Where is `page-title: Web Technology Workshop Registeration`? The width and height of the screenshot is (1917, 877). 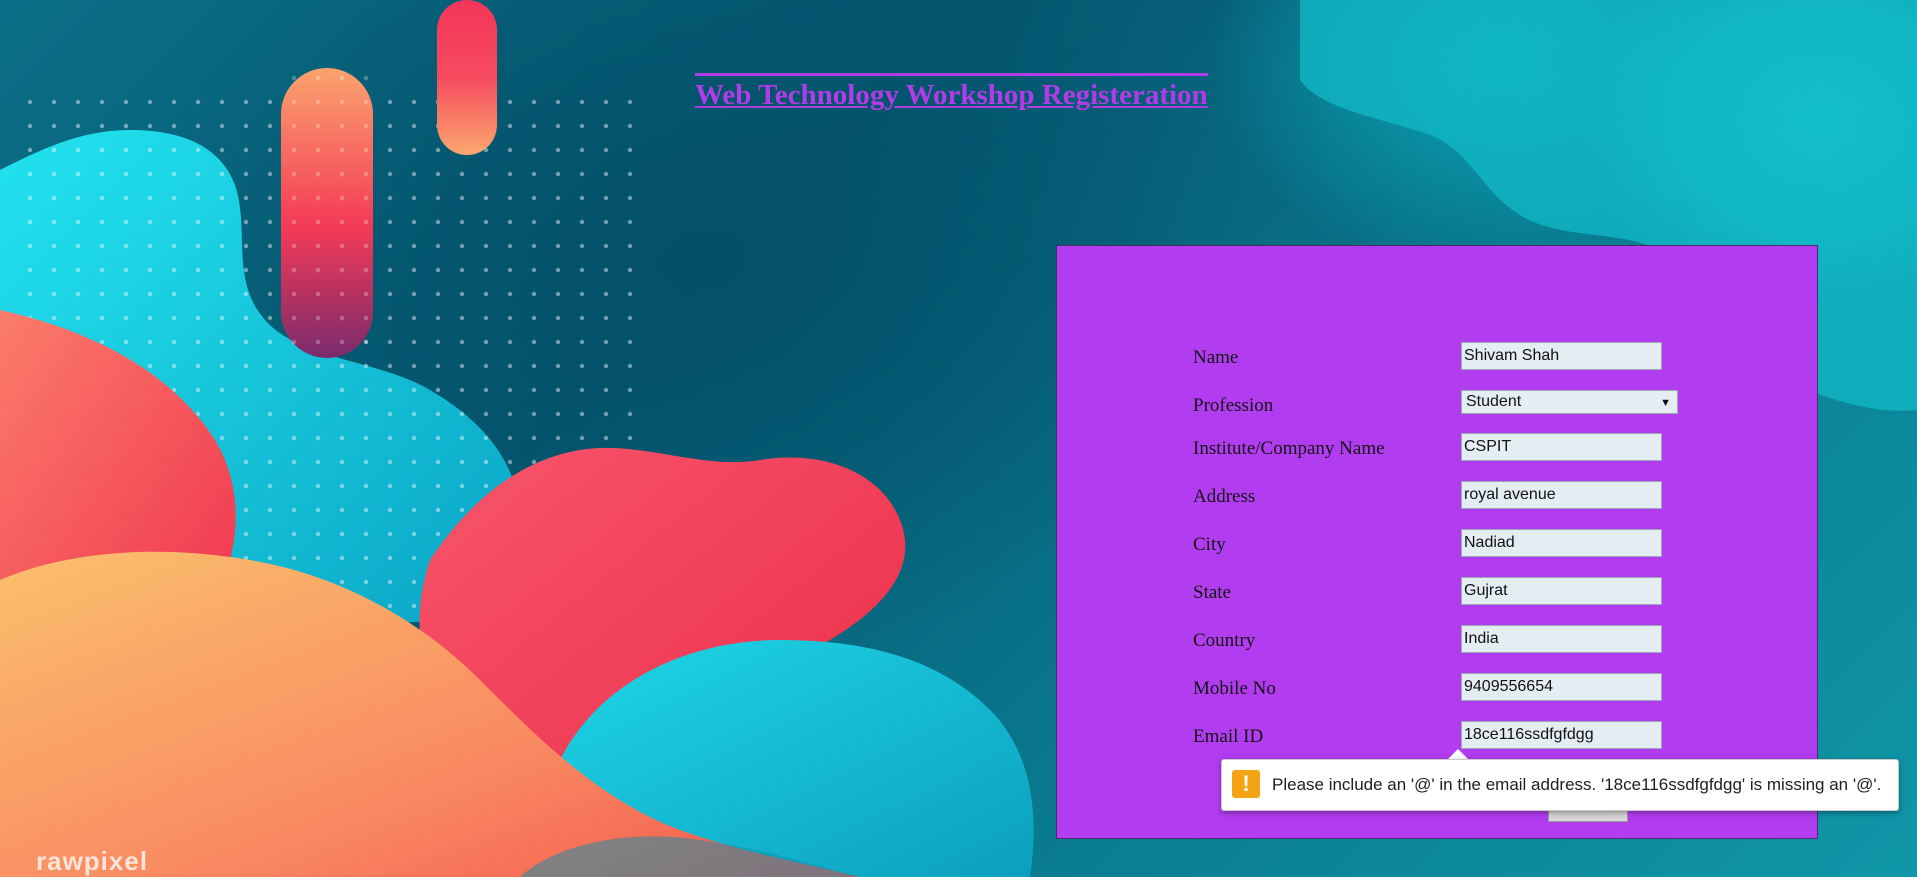
page-title: Web Technology Workshop Registeration is located at coordinates (951, 93).